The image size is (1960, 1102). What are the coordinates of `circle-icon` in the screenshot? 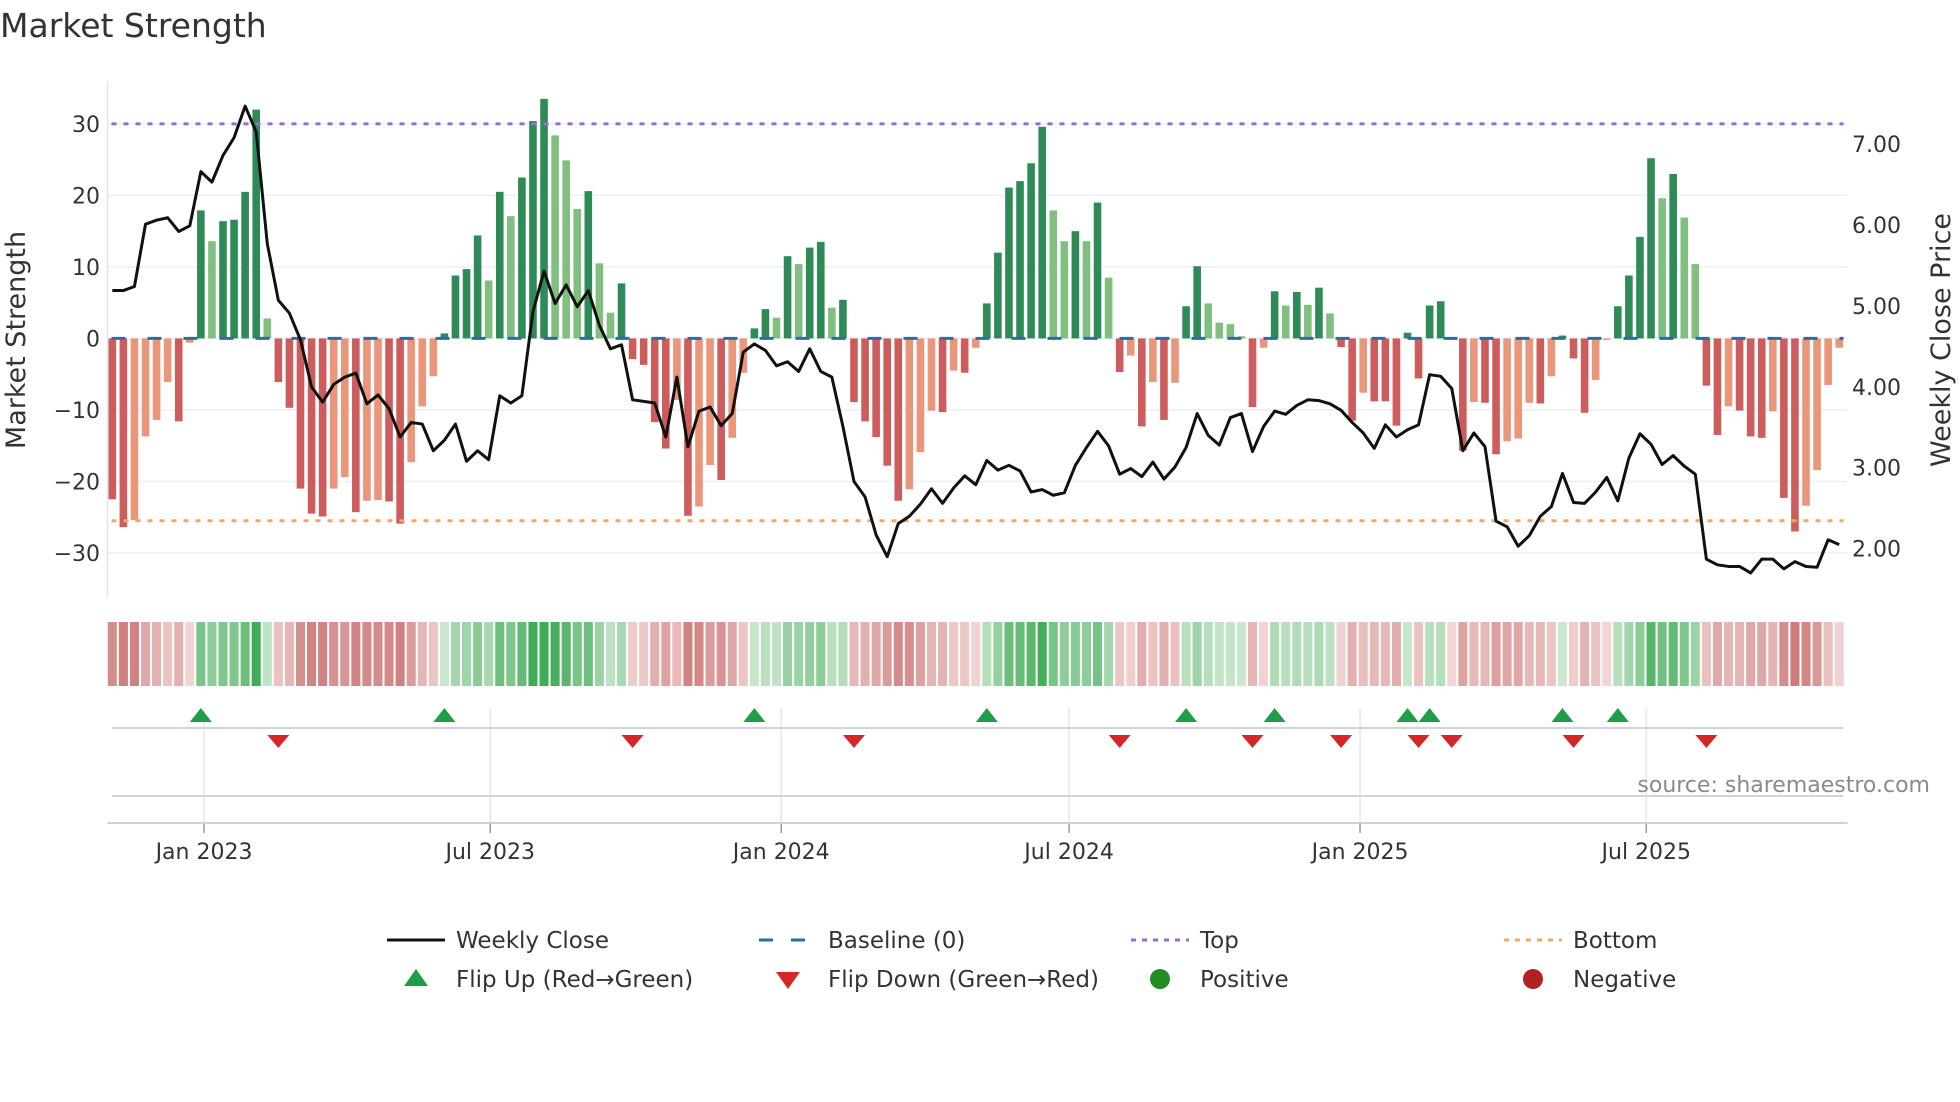 It's located at (1160, 979).